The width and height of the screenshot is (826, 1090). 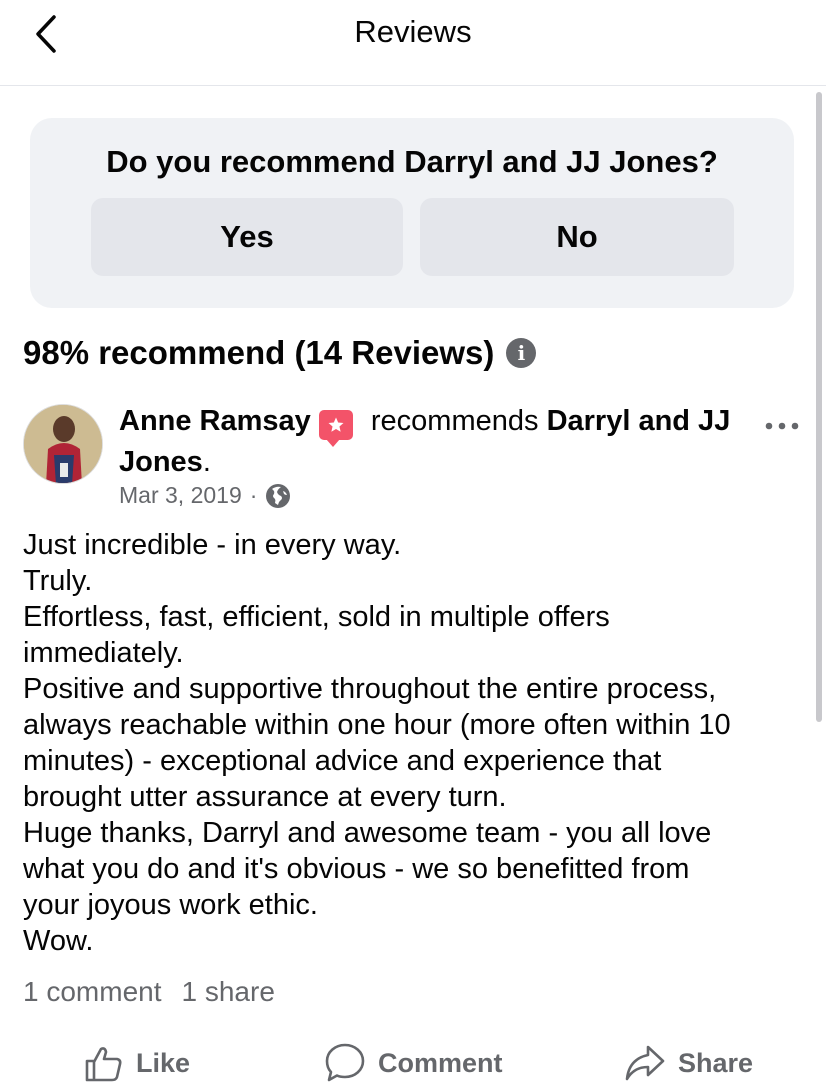 What do you see at coordinates (103, 1064) in the screenshot?
I see `thumbs-up-icon` at bounding box center [103, 1064].